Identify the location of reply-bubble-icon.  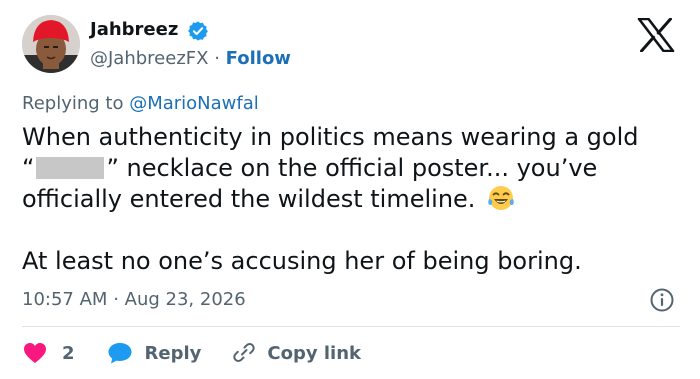
(120, 353).